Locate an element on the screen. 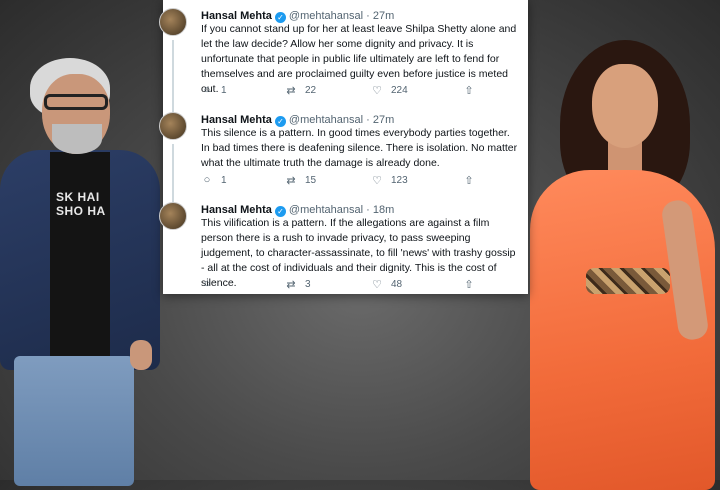 This screenshot has width=720, height=490. like-count: 48 is located at coordinates (397, 284).